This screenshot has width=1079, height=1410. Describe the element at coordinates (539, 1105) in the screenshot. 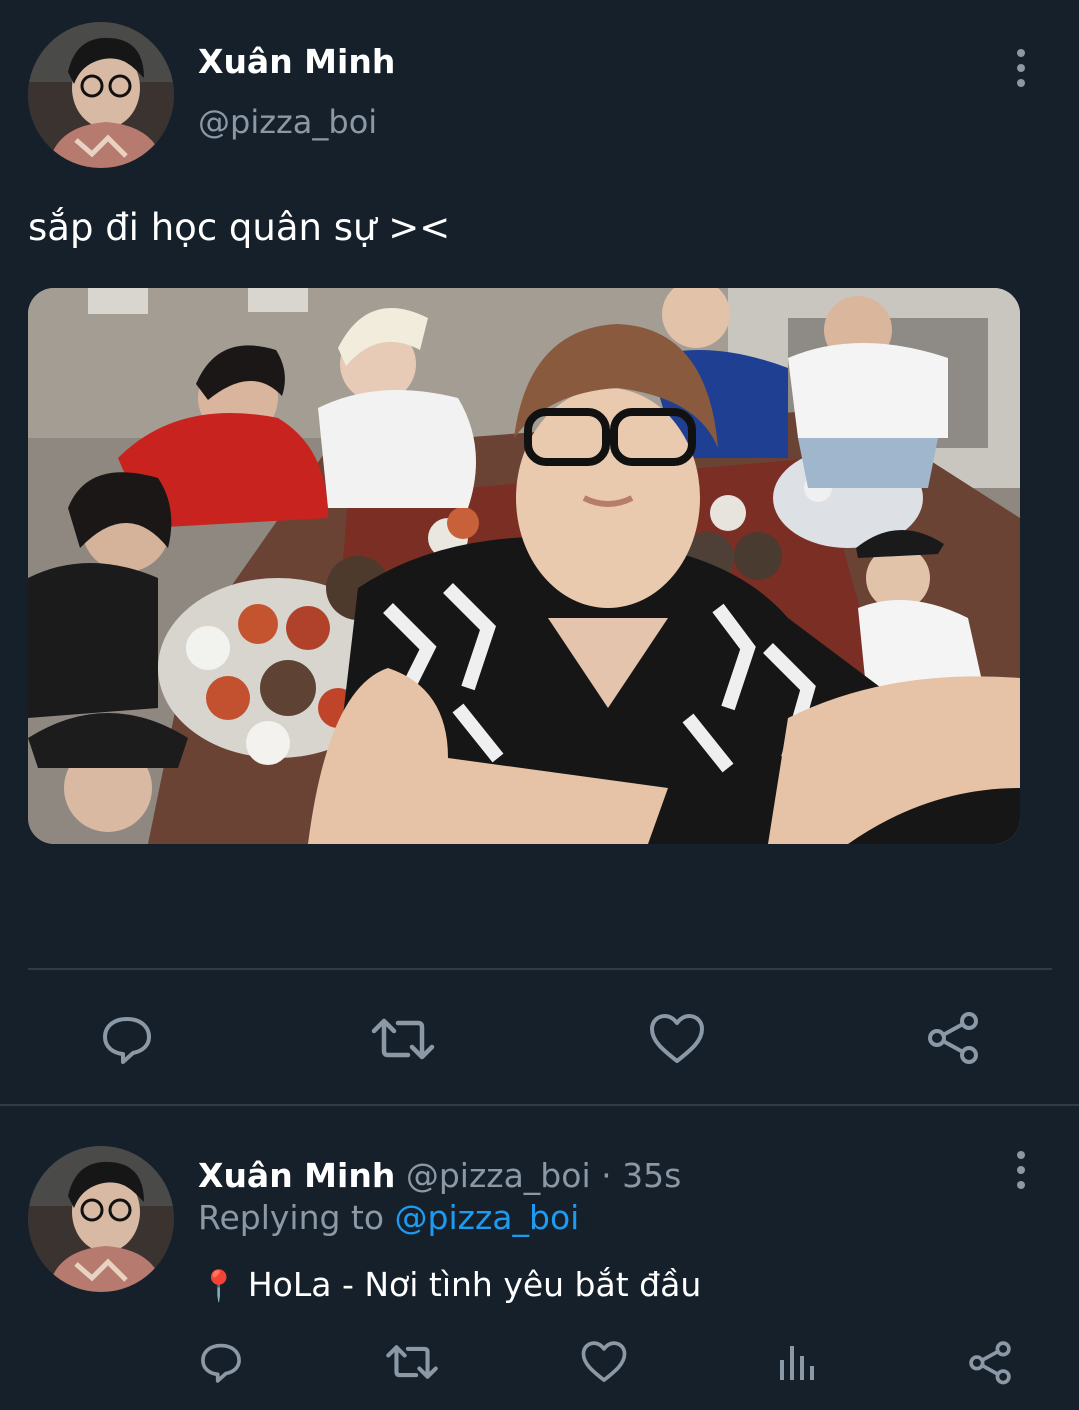

I see `section-divider` at that location.